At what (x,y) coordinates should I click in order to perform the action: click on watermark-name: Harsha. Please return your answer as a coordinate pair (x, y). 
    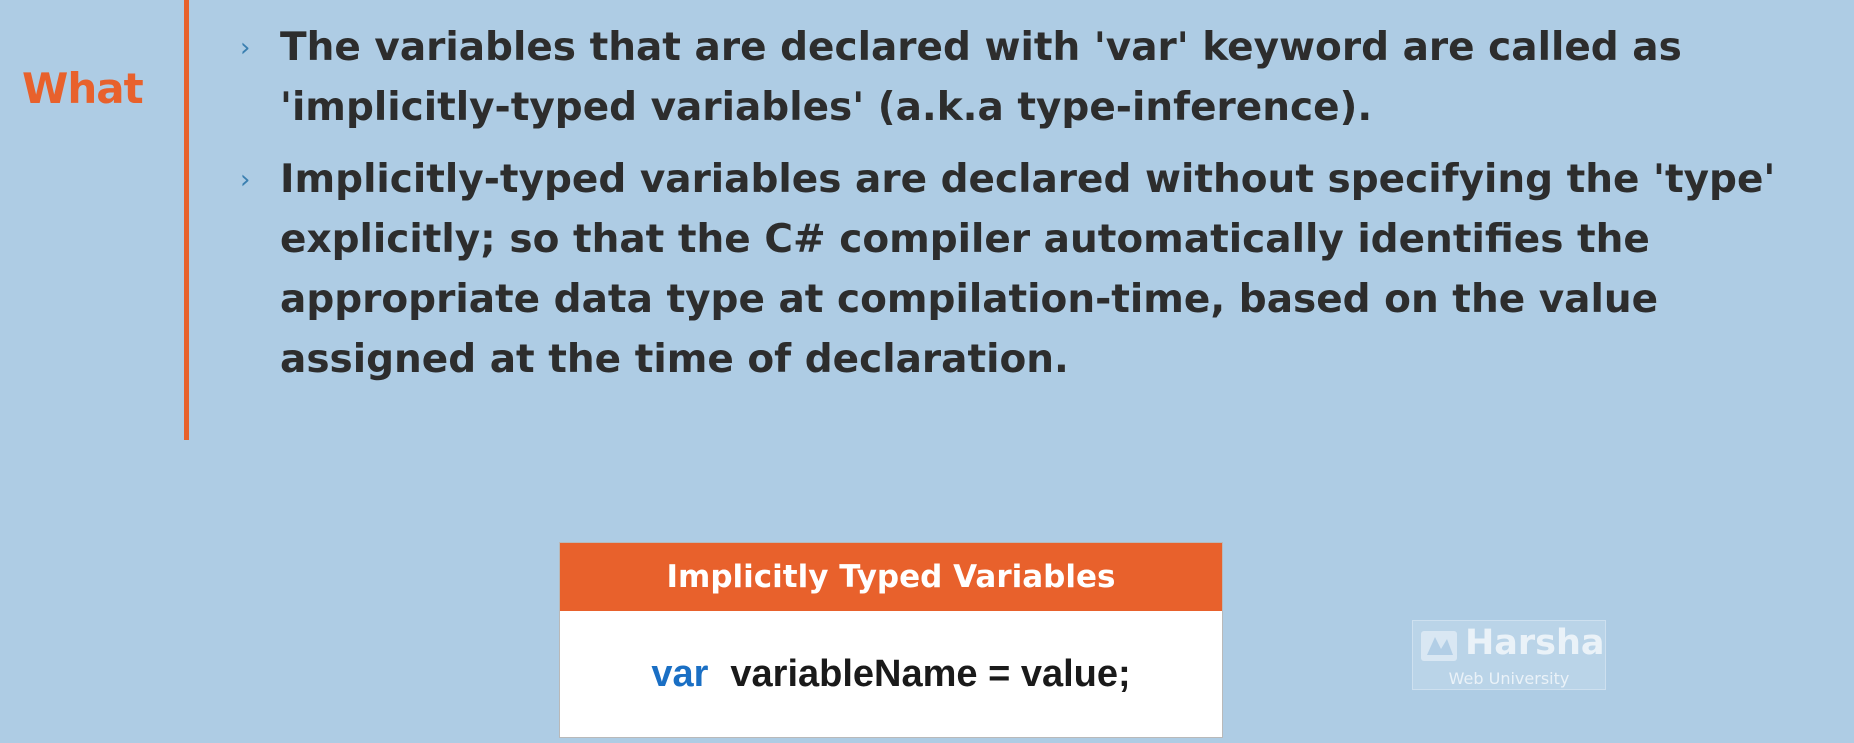
    Looking at the image, I should click on (1535, 643).